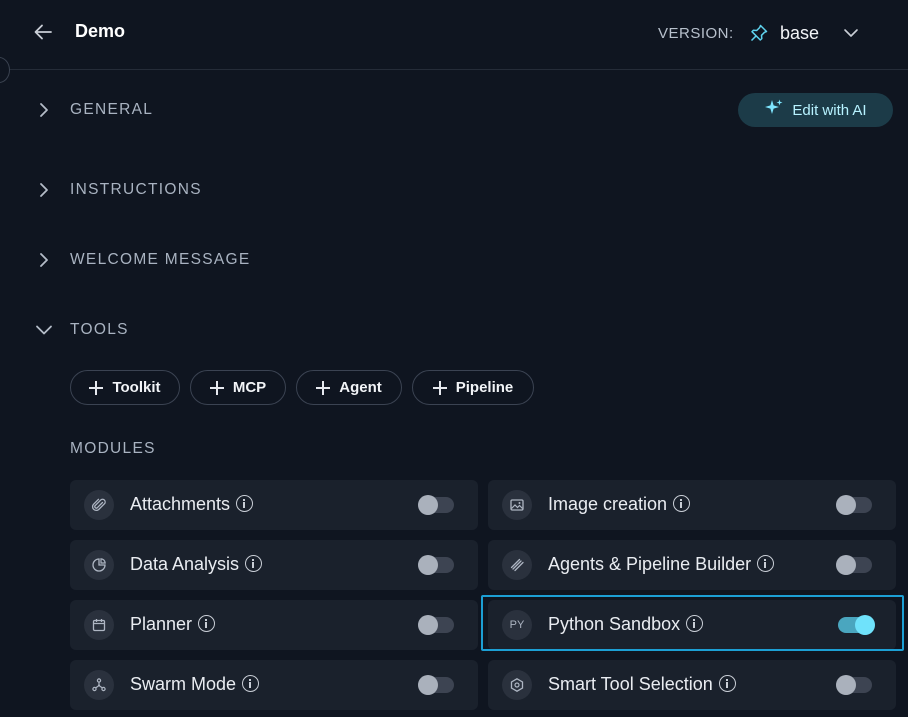  Describe the element at coordinates (160, 259) in the screenshot. I see `section-label: WELCOME MESSAGE` at that location.